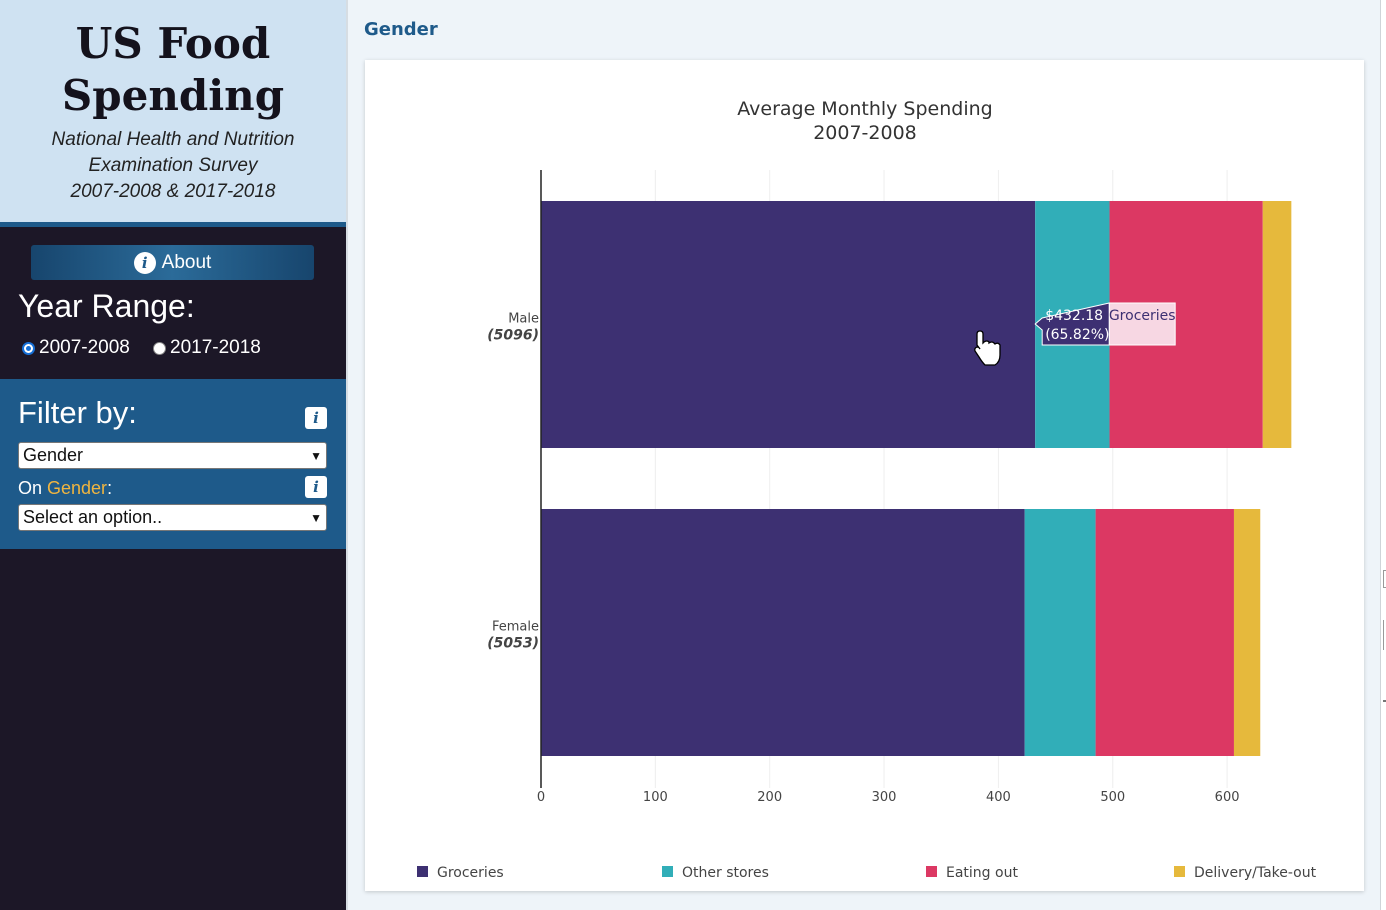  I want to click on section-title: Gender, so click(401, 29).